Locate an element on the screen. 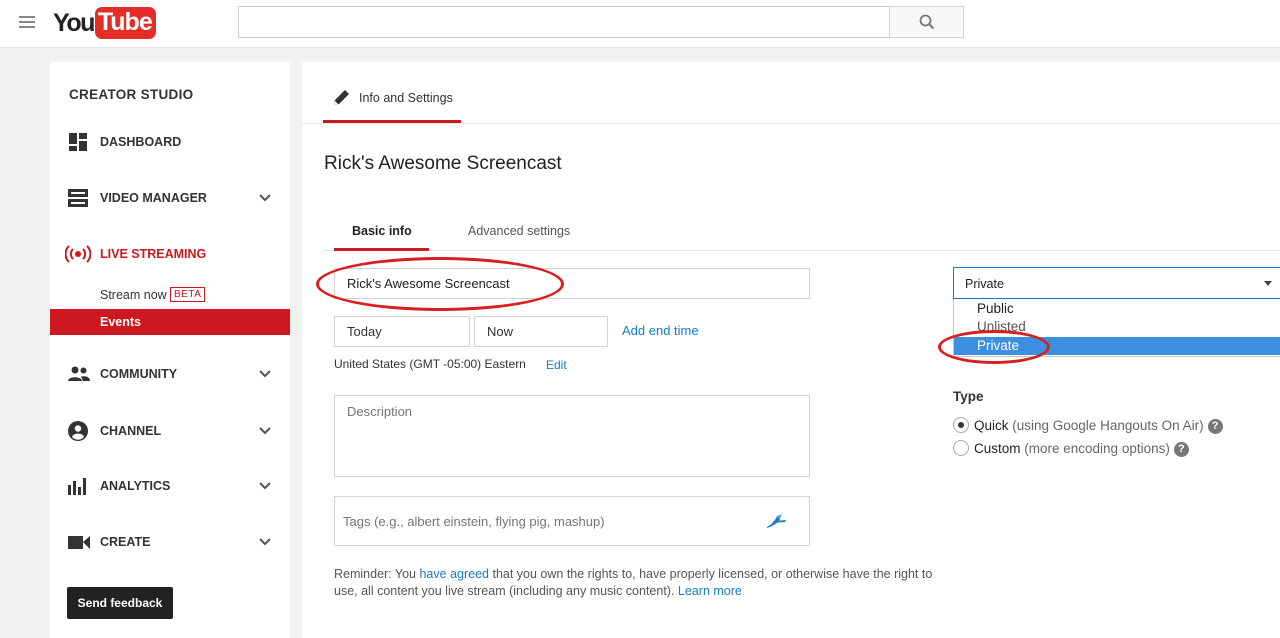  learn-more-link: Learn more is located at coordinates (710, 591).